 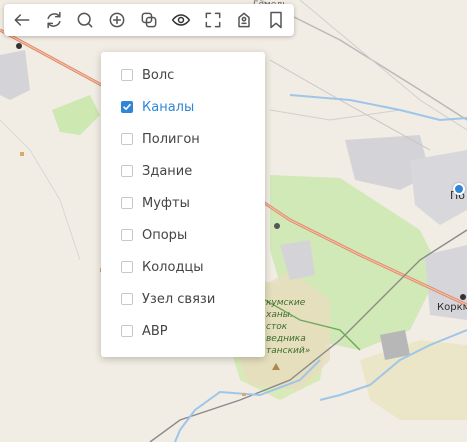 I want to click on zoom-in-button, so click(x=117, y=20).